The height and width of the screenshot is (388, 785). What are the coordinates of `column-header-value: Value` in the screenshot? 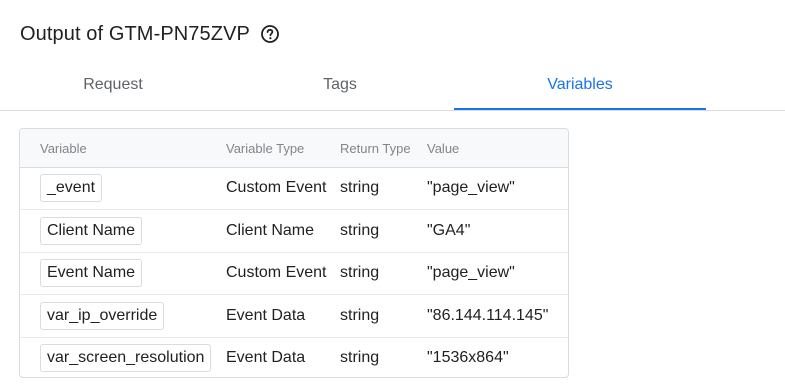 It's located at (443, 148).